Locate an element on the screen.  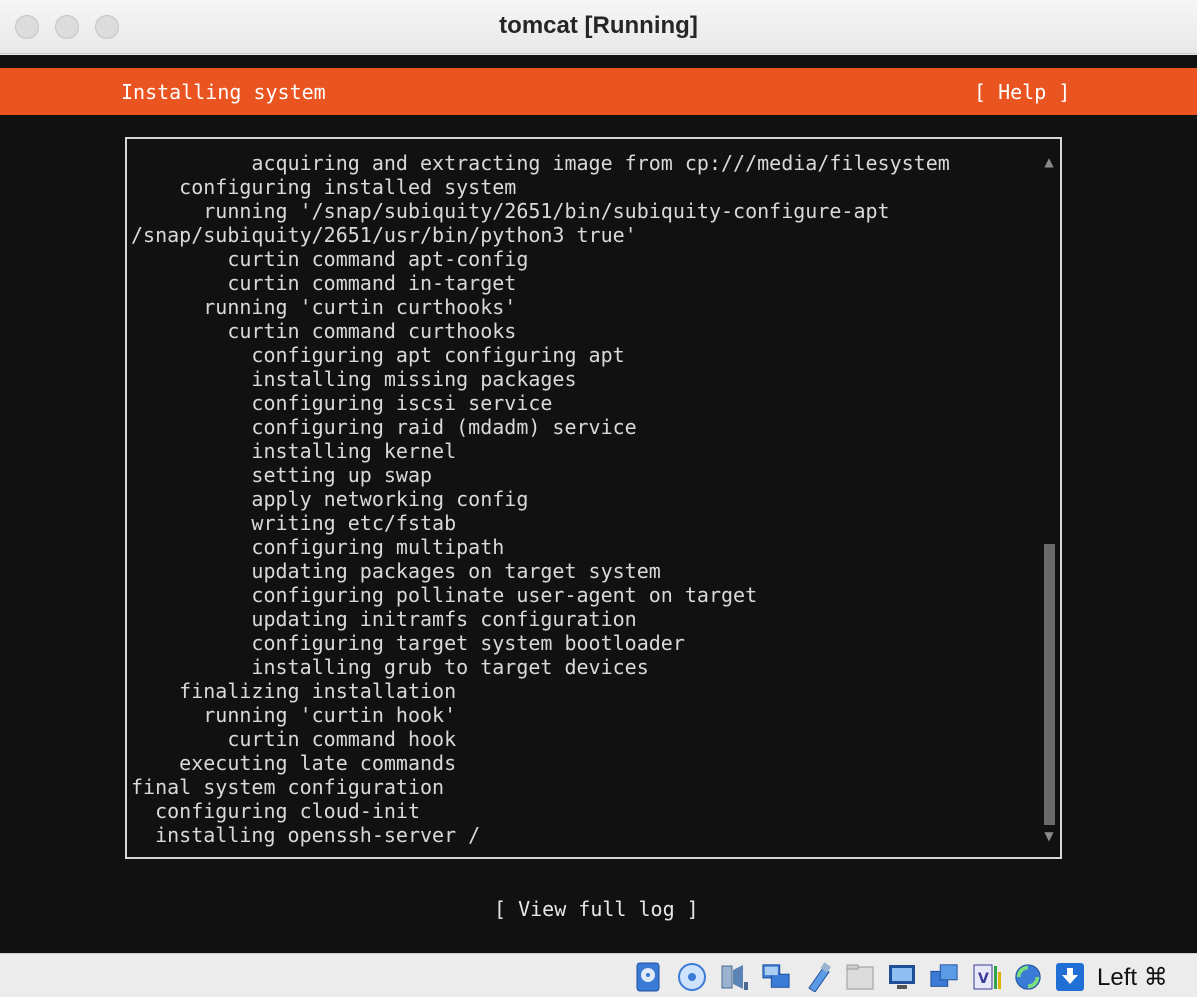
svg-text: V is located at coordinates (983, 979).